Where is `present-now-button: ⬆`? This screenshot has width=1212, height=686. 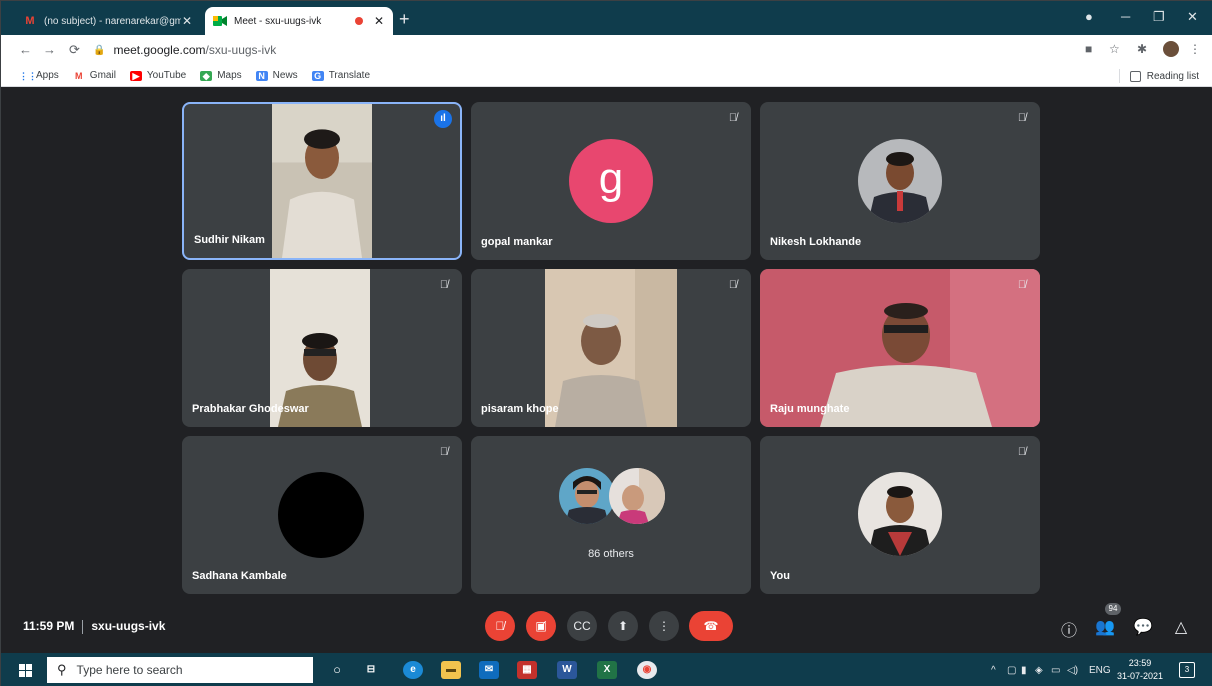
present-now-button: ⬆ is located at coordinates (623, 626).